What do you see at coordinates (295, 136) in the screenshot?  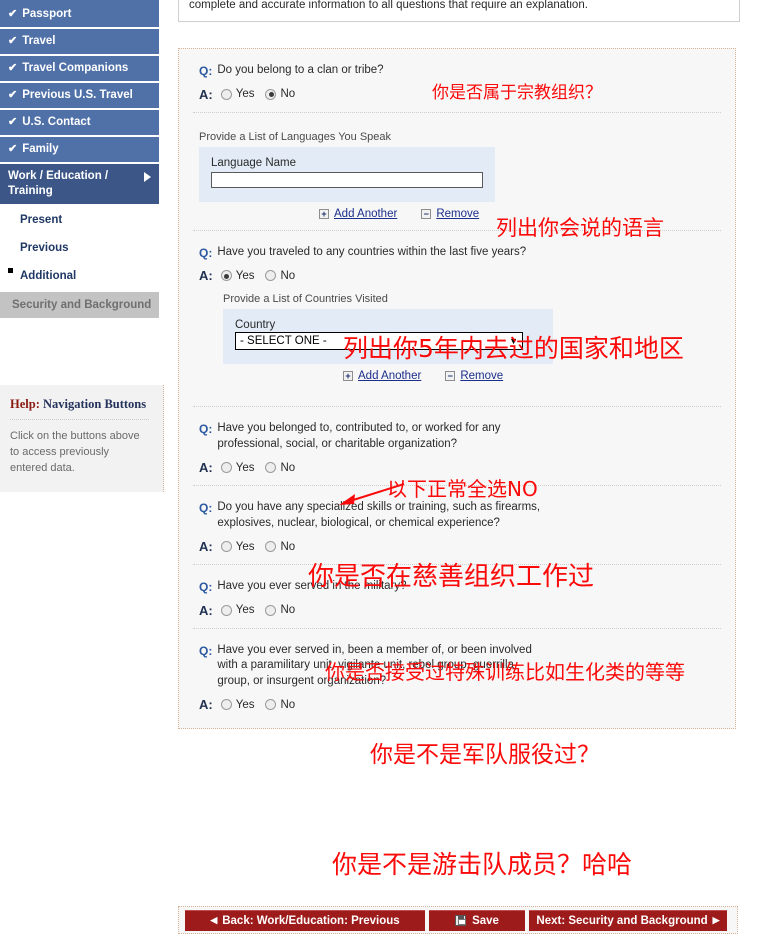 I see `languages-section-title: Provide a List of Languages You Speak` at bounding box center [295, 136].